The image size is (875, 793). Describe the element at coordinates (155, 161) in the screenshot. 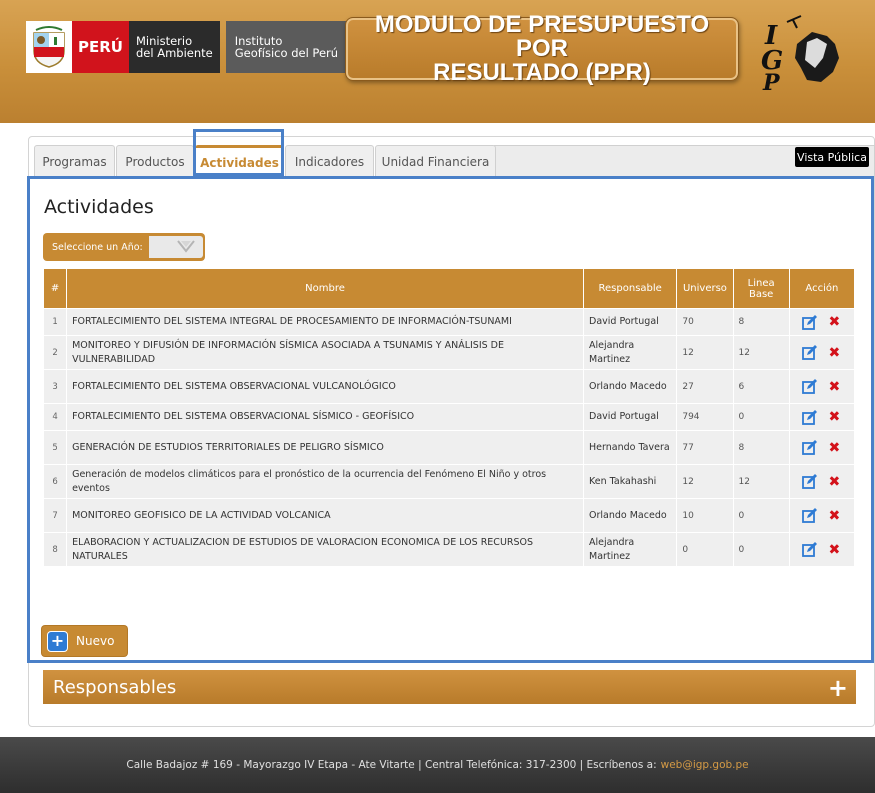

I see `tab-productos: Productos` at that location.